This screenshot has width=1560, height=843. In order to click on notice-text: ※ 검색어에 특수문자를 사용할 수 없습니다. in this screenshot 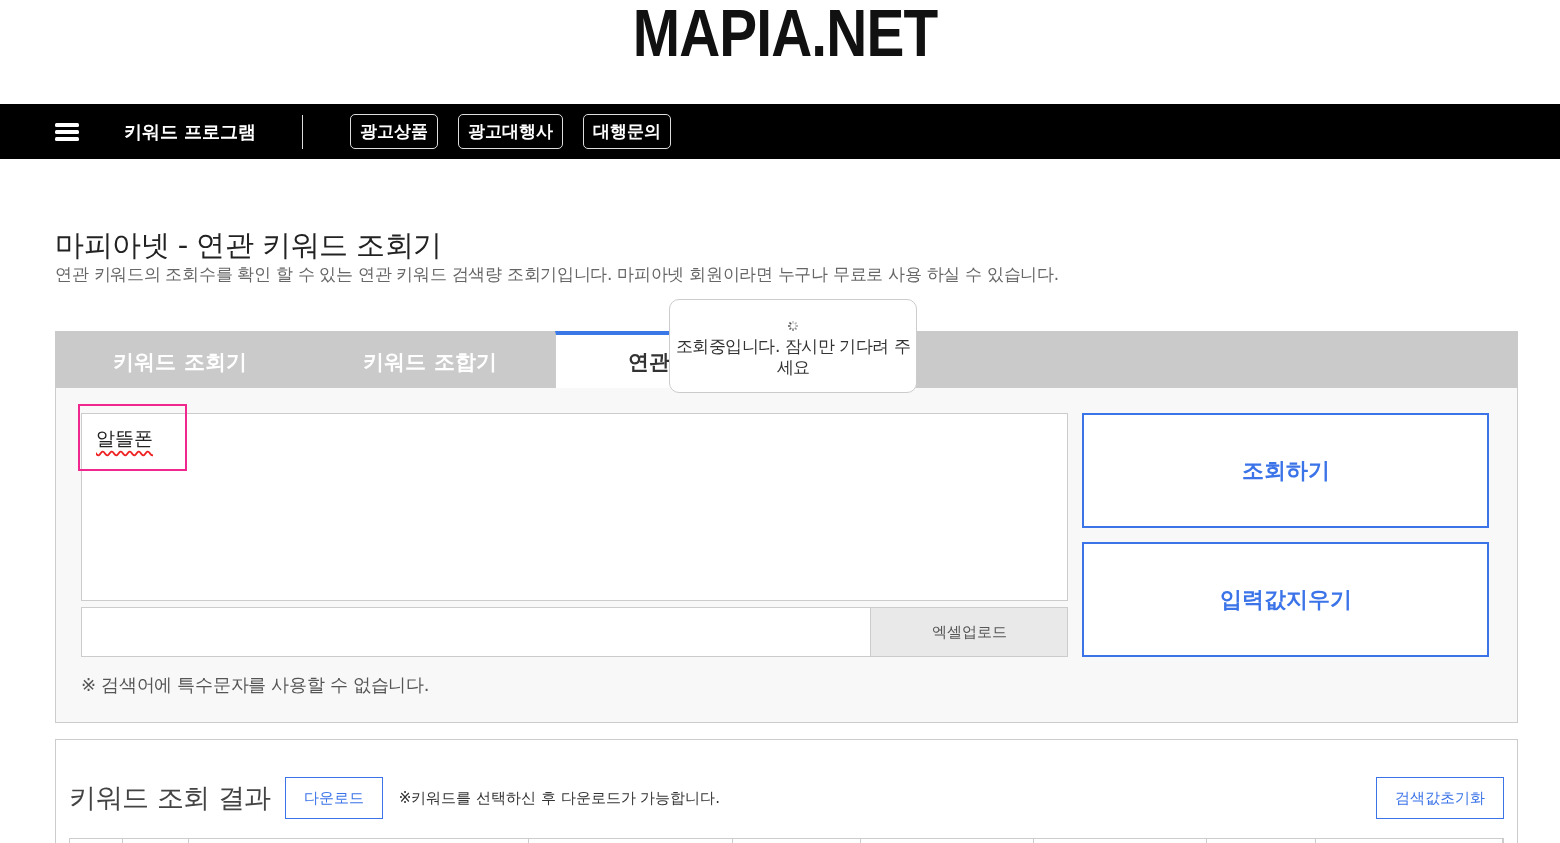, I will do `click(256, 685)`.